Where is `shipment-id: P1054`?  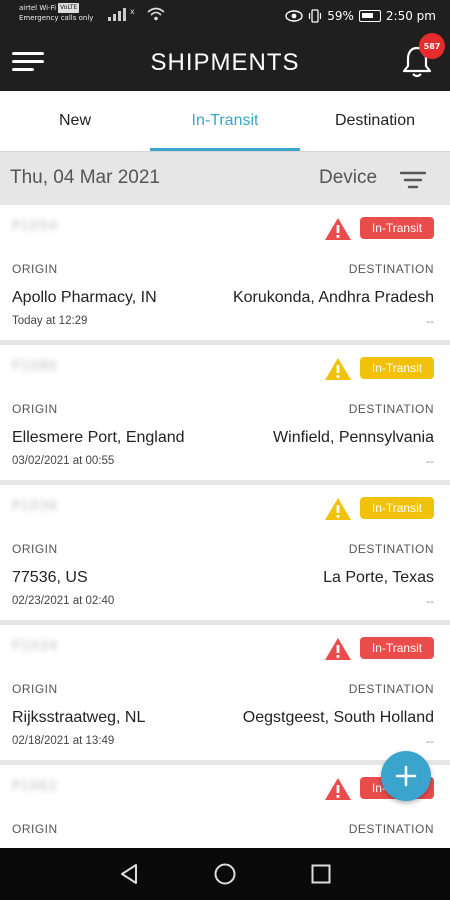 shipment-id: P1054 is located at coordinates (35, 226).